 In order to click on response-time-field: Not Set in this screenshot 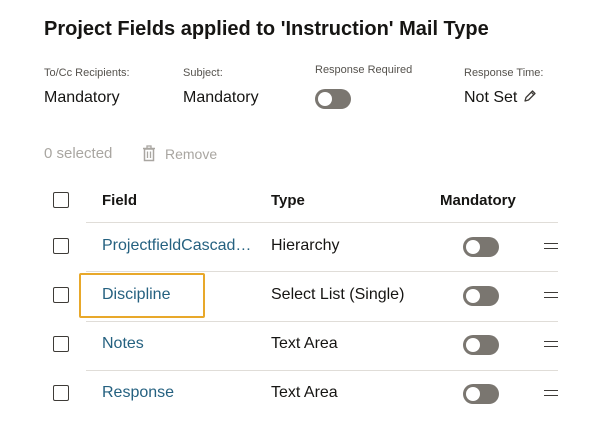, I will do `click(500, 98)`.